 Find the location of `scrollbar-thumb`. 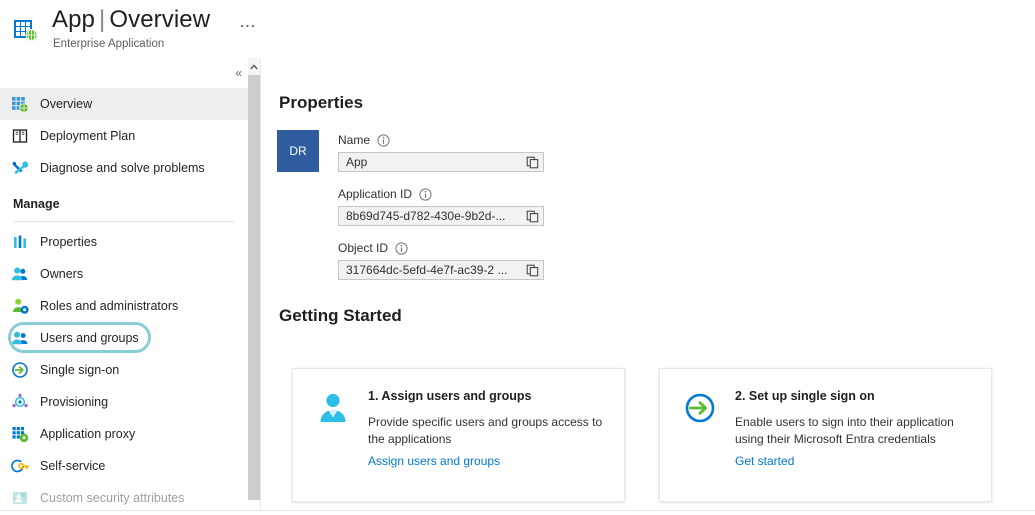

scrollbar-thumb is located at coordinates (254, 287).